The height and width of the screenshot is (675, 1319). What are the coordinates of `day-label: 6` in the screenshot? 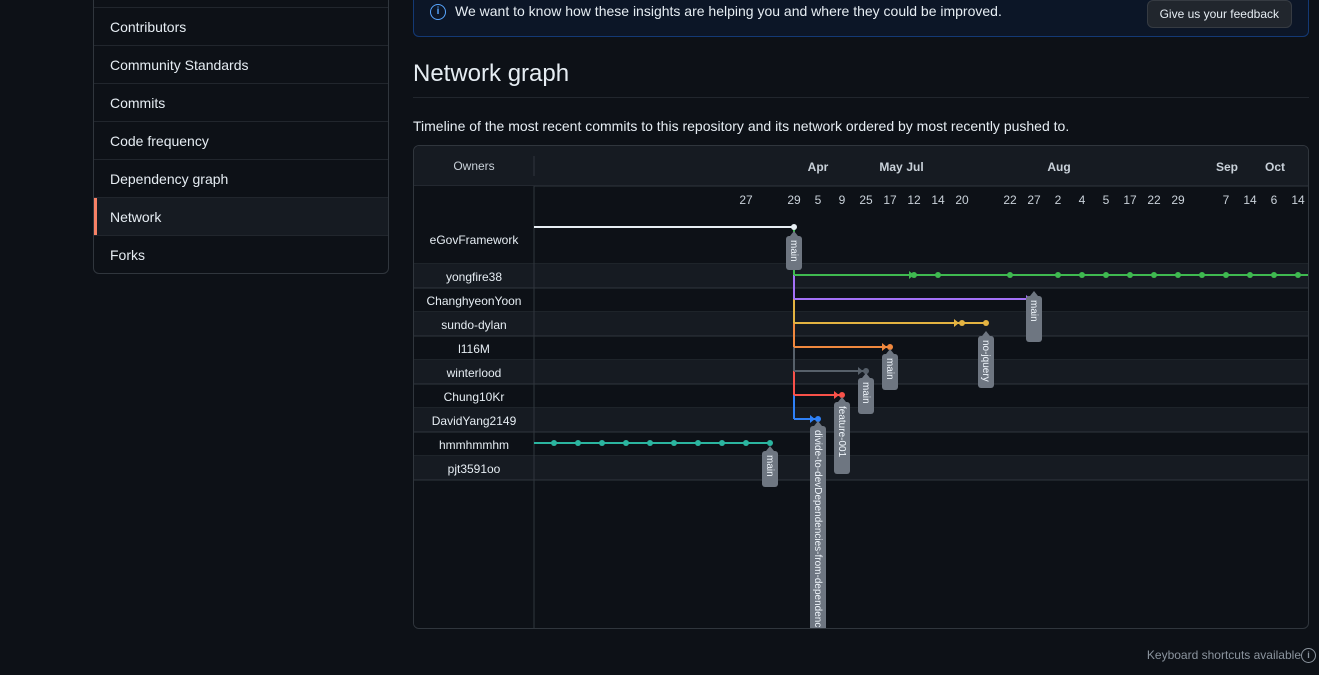 It's located at (1274, 200).